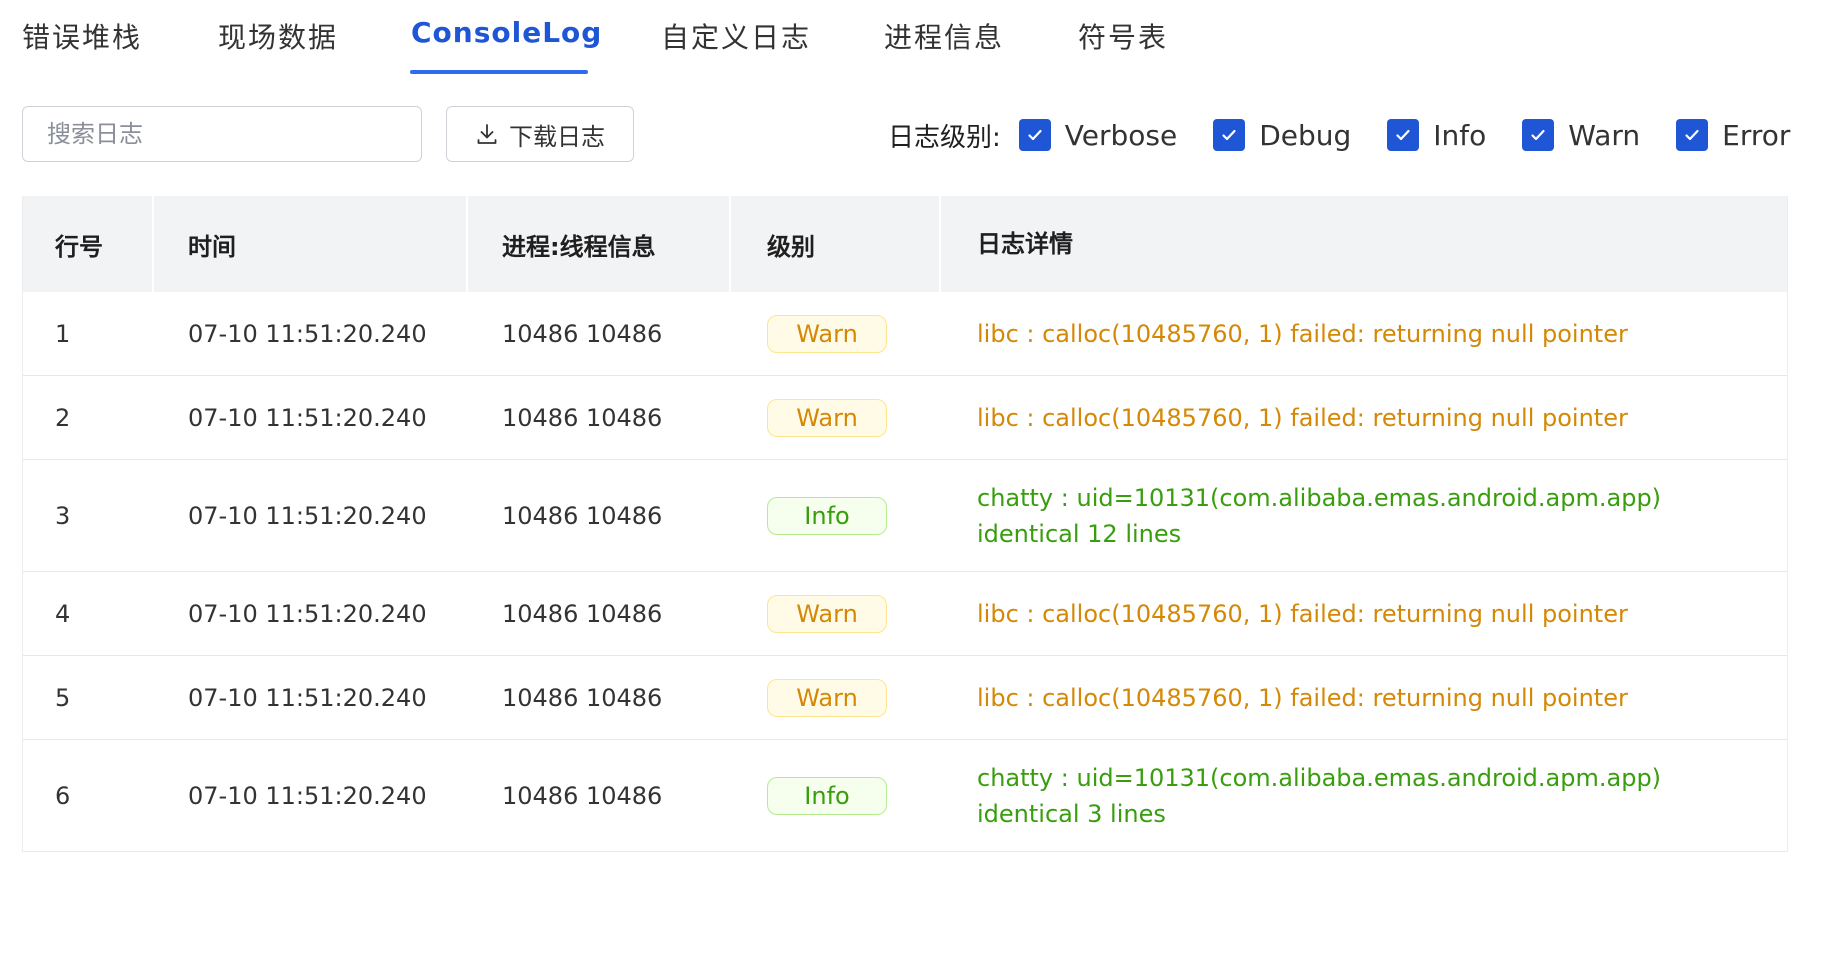 The height and width of the screenshot is (960, 1826). What do you see at coordinates (557, 136) in the screenshot?
I see `download-label: 下载日志` at bounding box center [557, 136].